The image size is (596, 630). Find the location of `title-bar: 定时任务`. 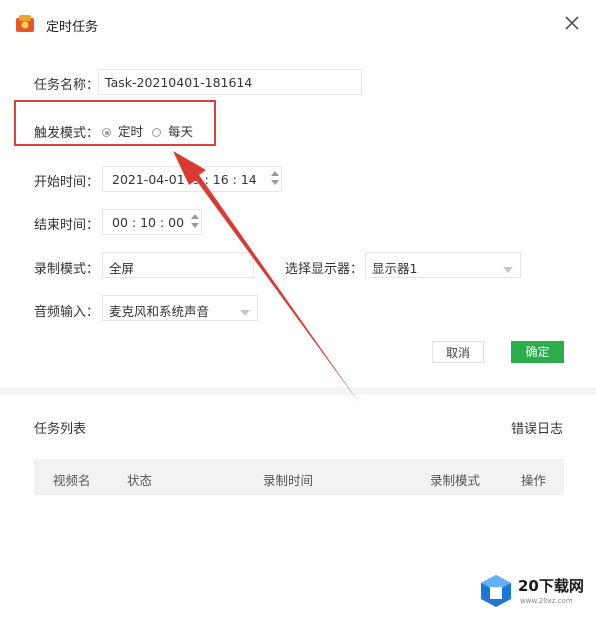

title-bar: 定时任务 is located at coordinates (298, 24).